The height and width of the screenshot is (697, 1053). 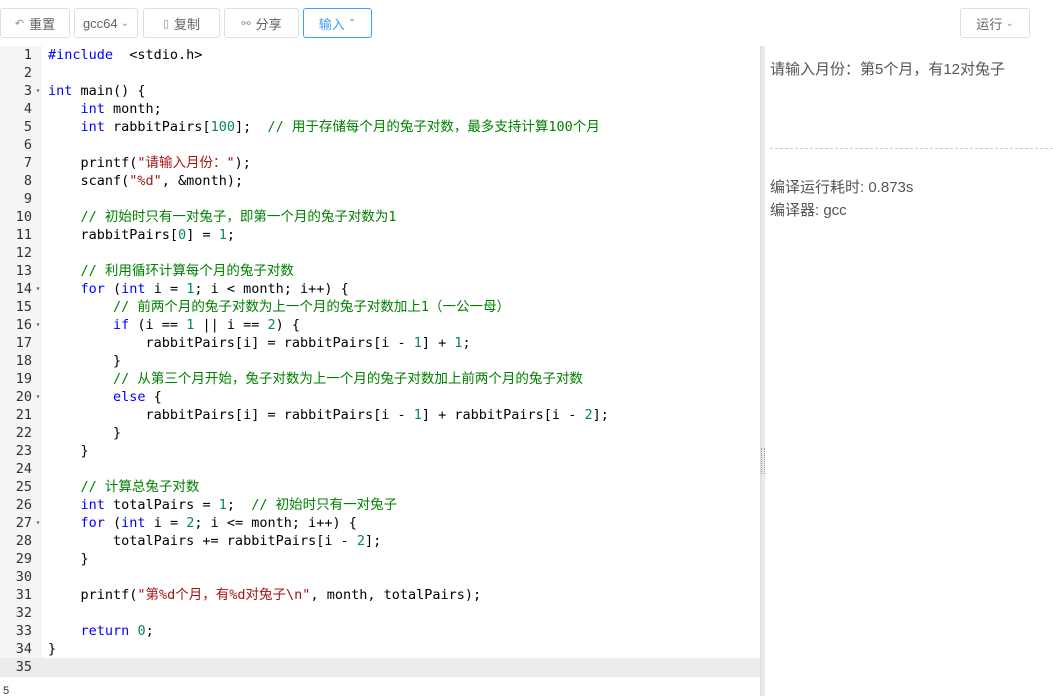 I want to click on code-text: }, so click(x=68, y=451).